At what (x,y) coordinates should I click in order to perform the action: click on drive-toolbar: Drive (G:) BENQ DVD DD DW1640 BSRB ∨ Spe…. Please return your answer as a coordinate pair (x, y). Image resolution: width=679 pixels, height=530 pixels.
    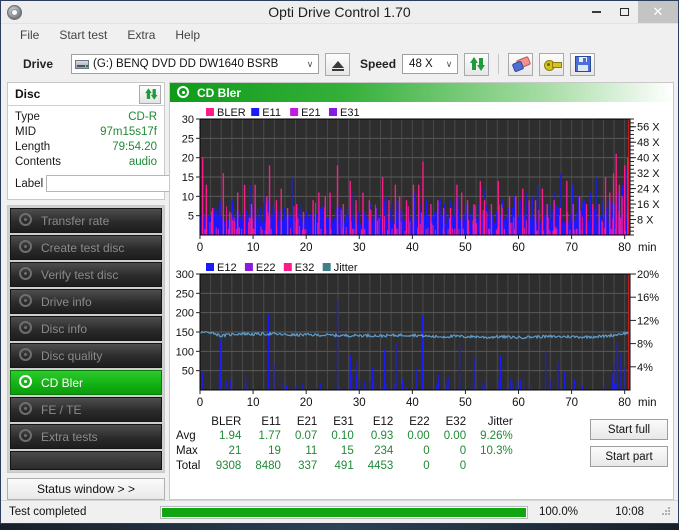
    Looking at the image, I should click on (339, 64).